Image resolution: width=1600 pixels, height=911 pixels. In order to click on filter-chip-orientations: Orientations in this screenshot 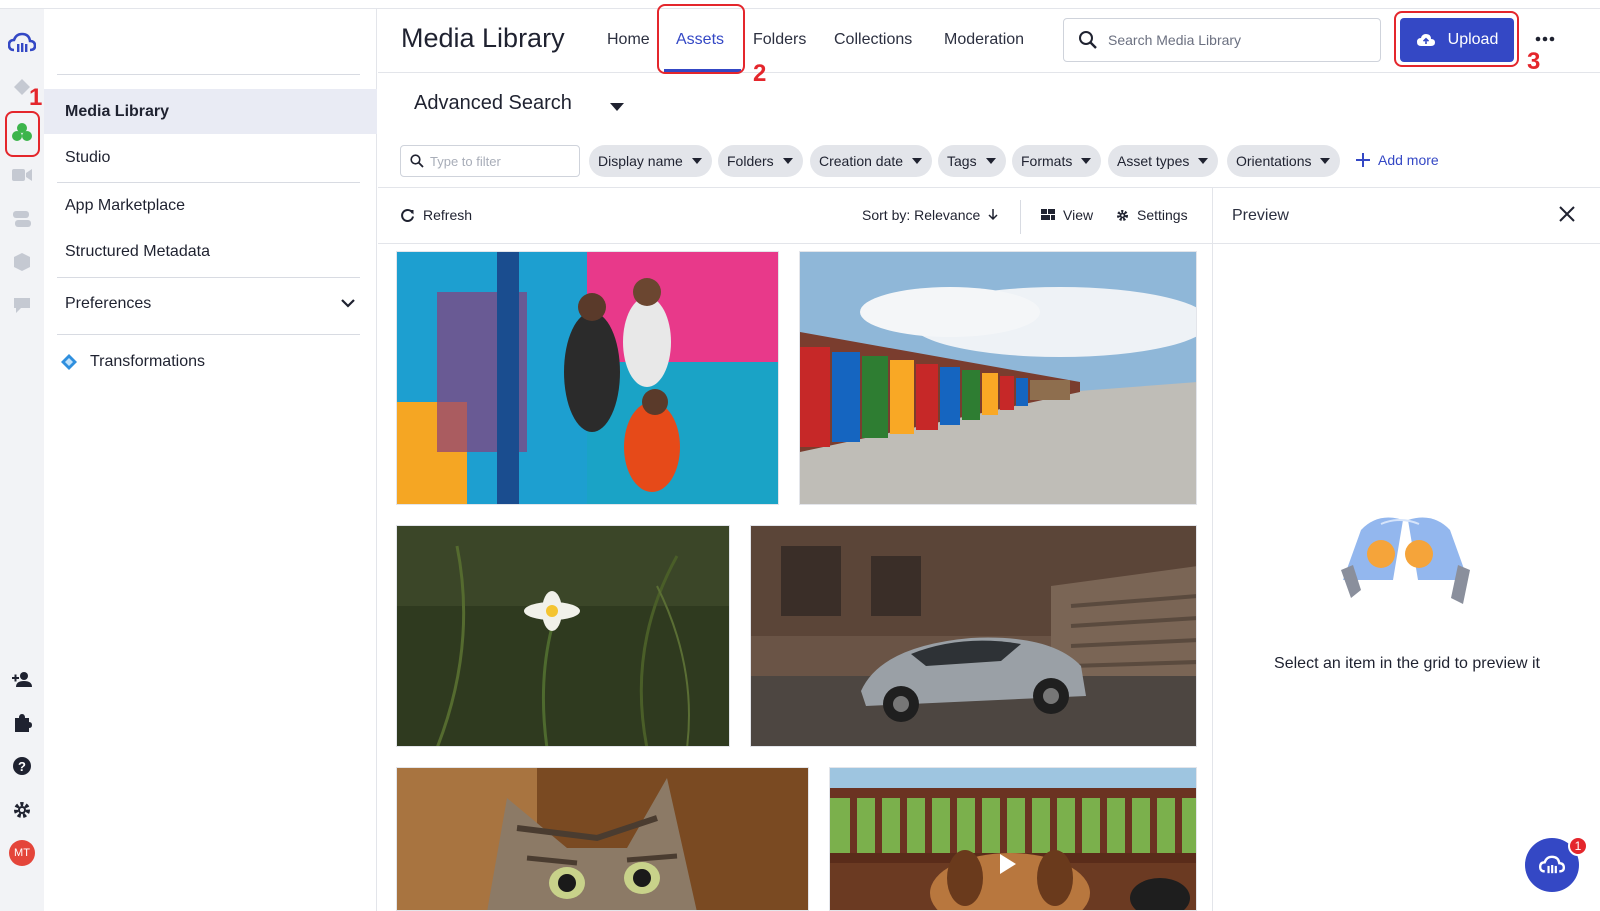, I will do `click(1284, 161)`.